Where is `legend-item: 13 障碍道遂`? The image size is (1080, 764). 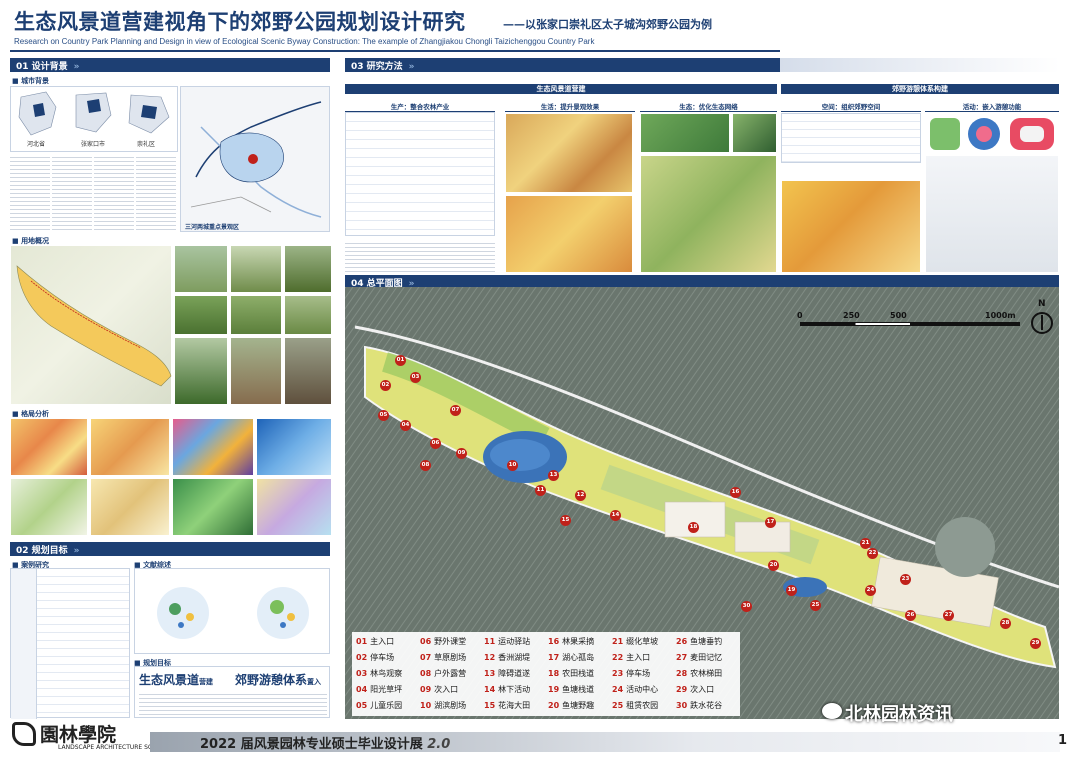 legend-item: 13 障碍道遂 is located at coordinates (507, 673).